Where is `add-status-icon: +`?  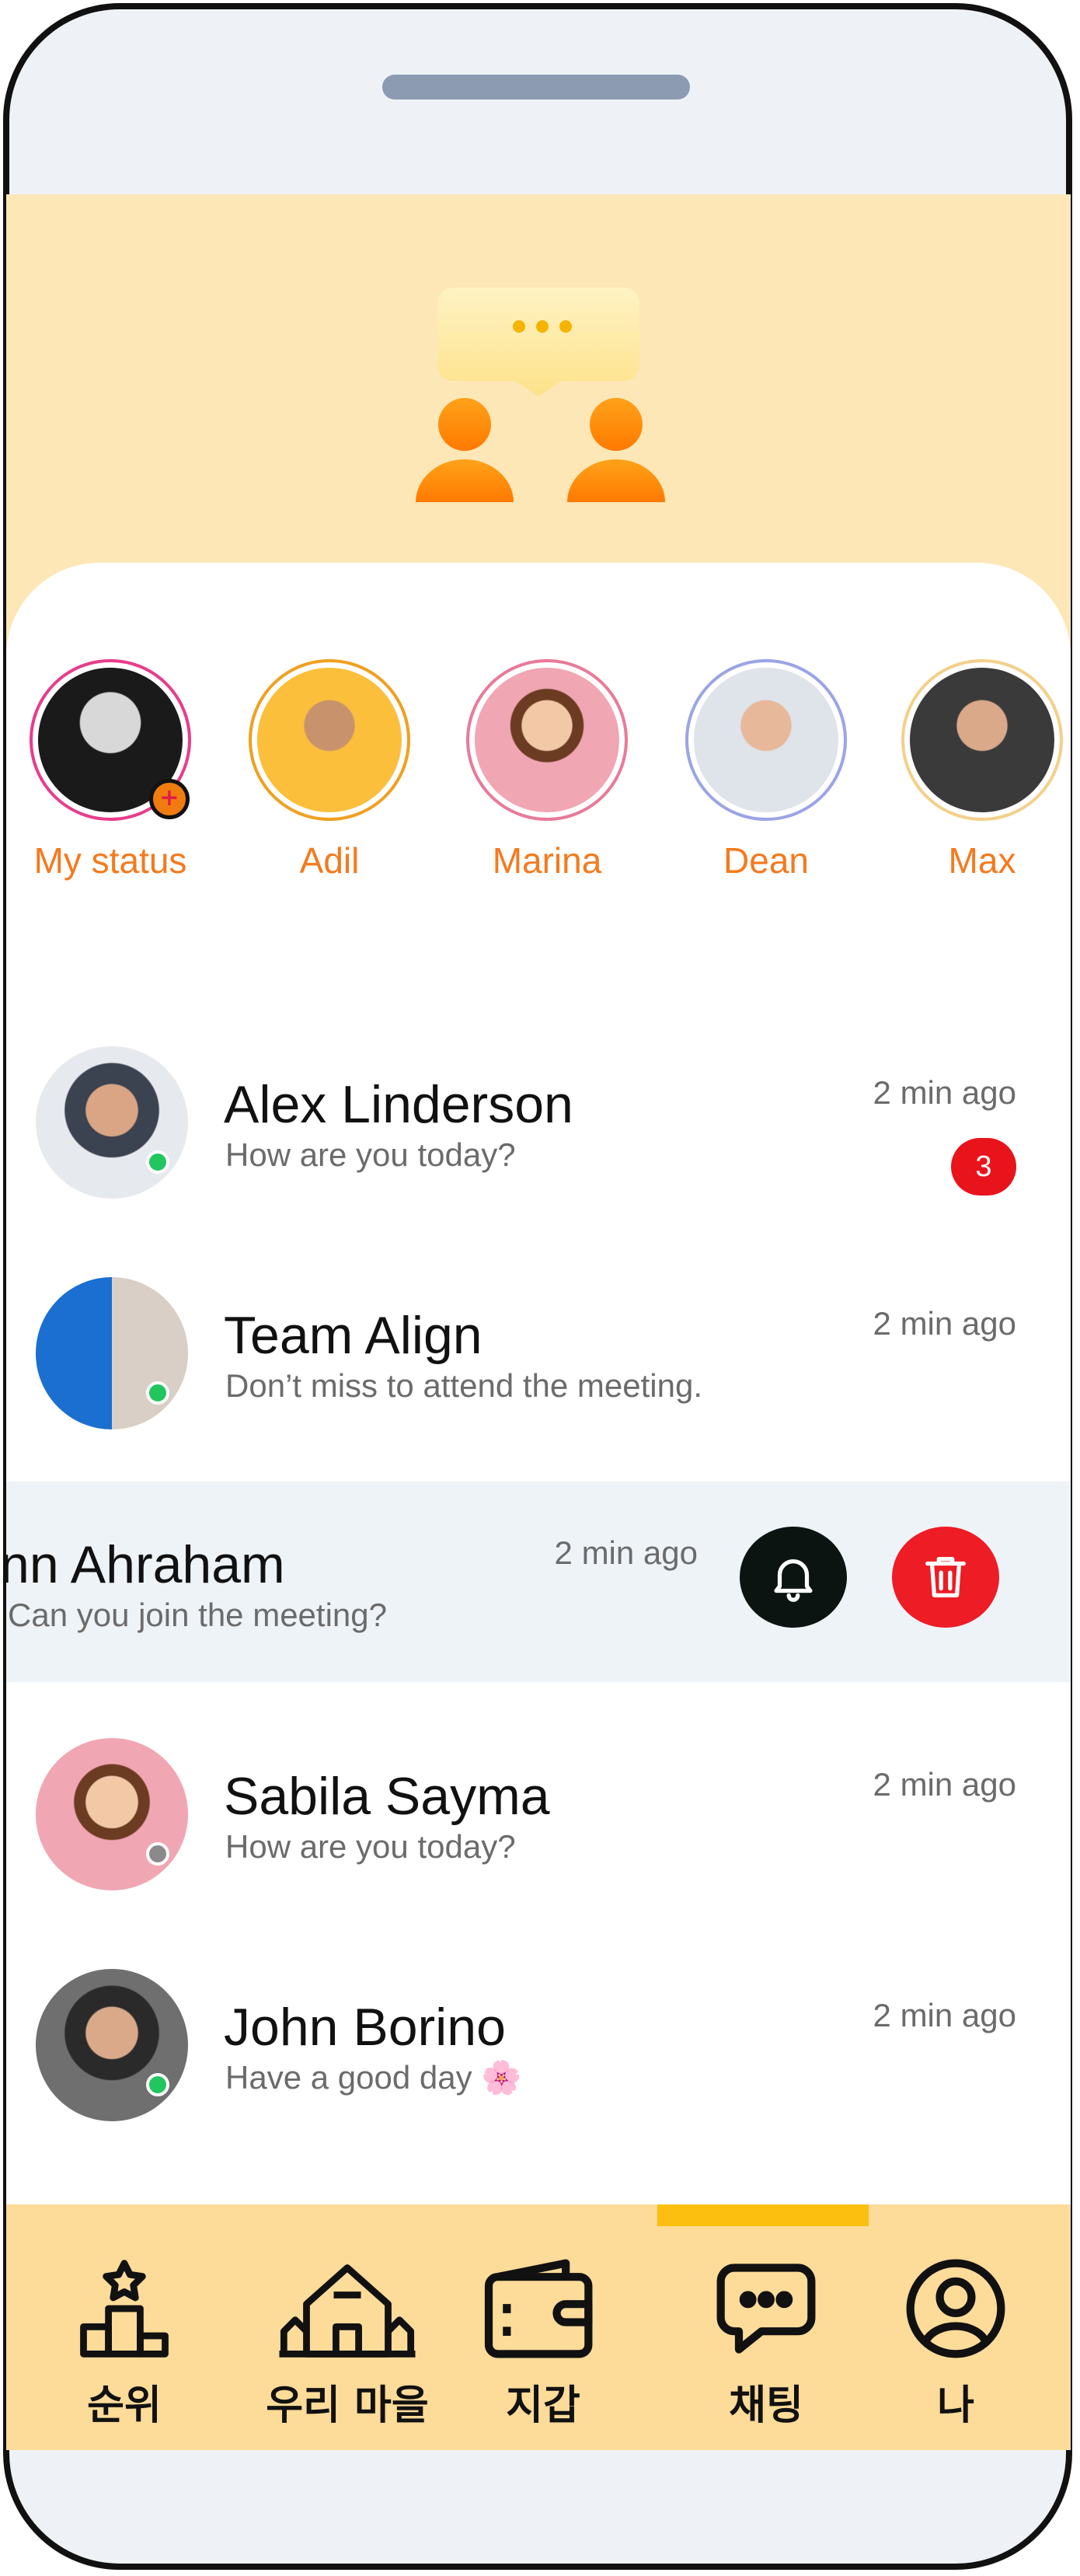 add-status-icon: + is located at coordinates (169, 799).